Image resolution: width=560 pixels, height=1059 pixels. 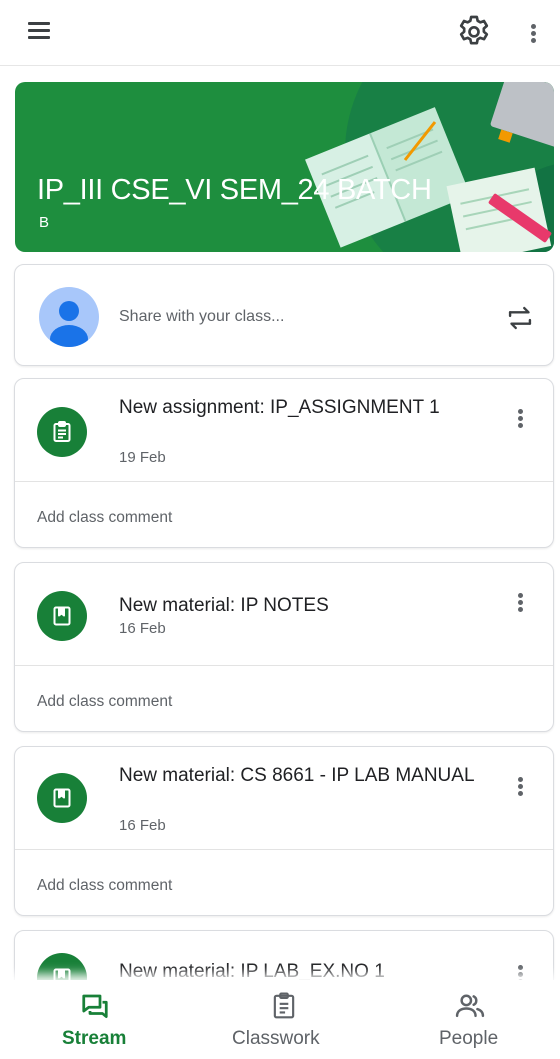 What do you see at coordinates (95, 1008) in the screenshot?
I see `stream-icon` at bounding box center [95, 1008].